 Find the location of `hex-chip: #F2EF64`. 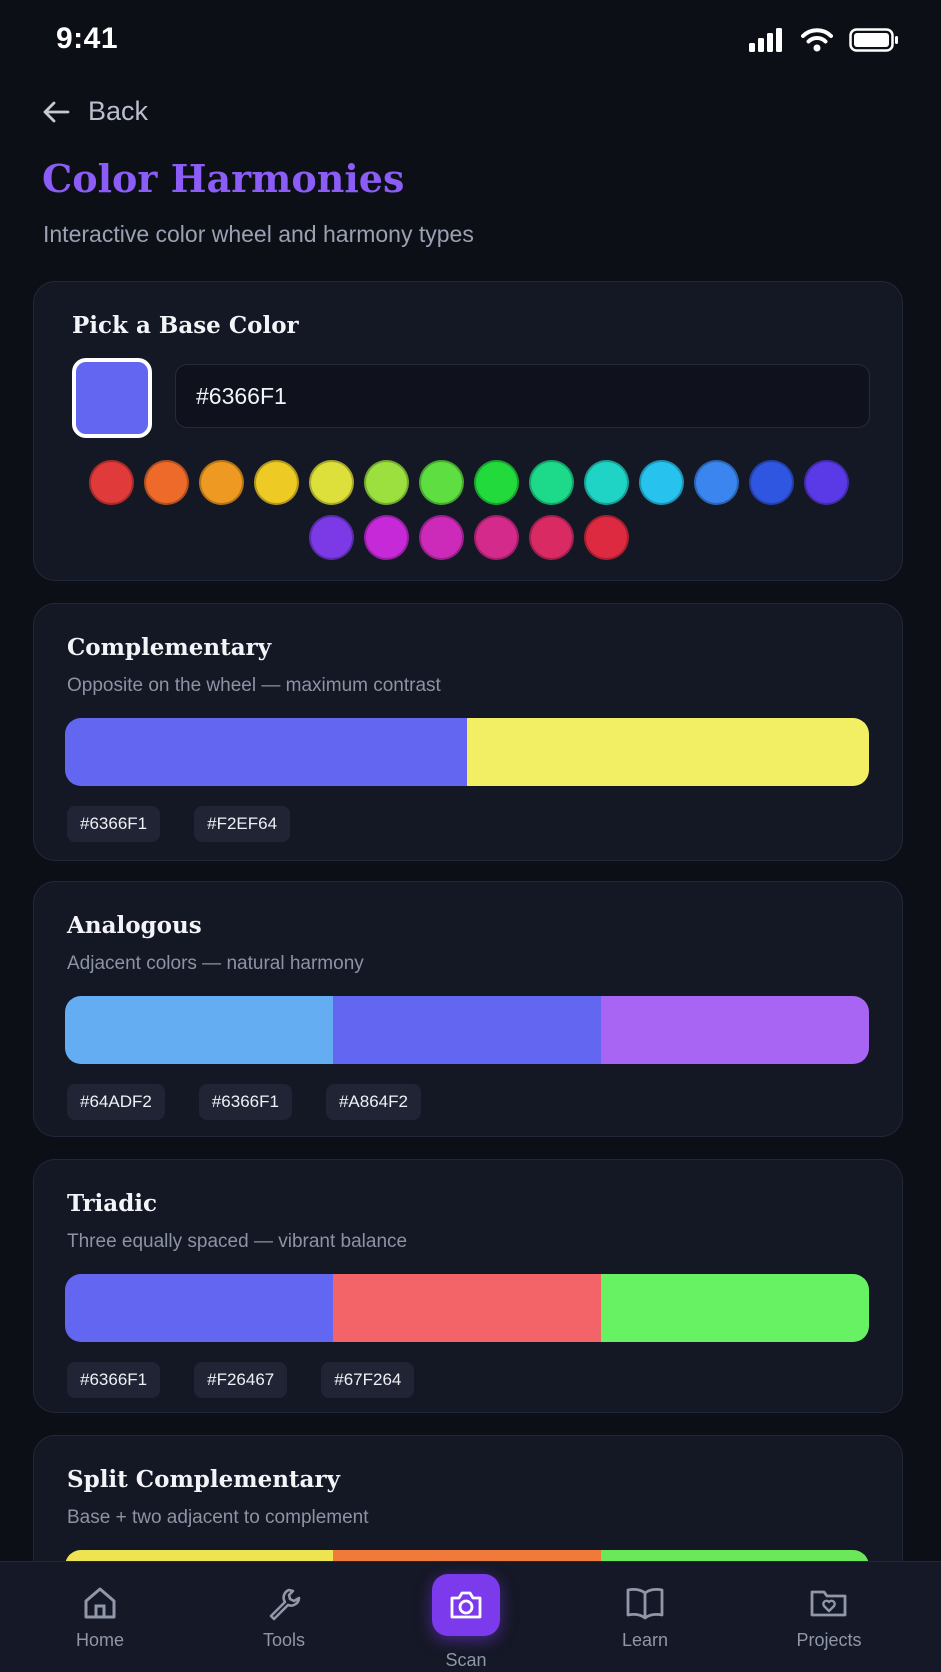

hex-chip: #F2EF64 is located at coordinates (242, 824).